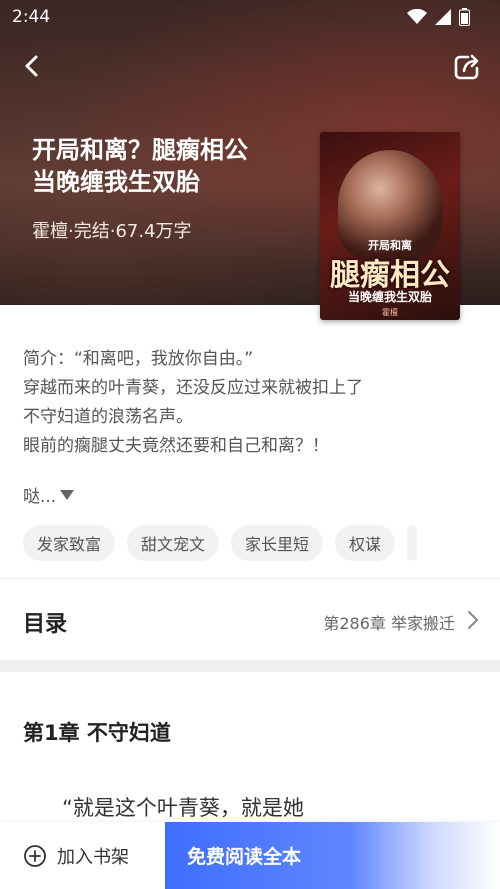 Image resolution: width=500 pixels, height=889 pixels. I want to click on share-icon, so click(467, 67).